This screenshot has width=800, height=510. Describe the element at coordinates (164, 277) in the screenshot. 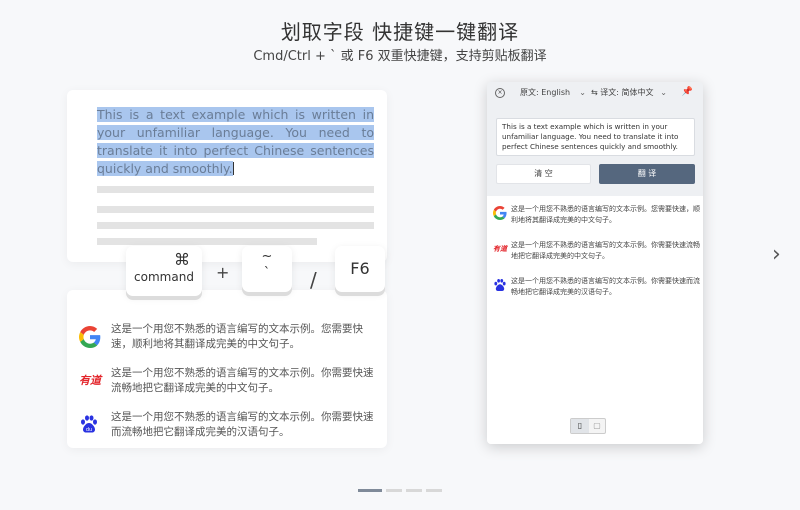

I see `command-key-label: command` at that location.